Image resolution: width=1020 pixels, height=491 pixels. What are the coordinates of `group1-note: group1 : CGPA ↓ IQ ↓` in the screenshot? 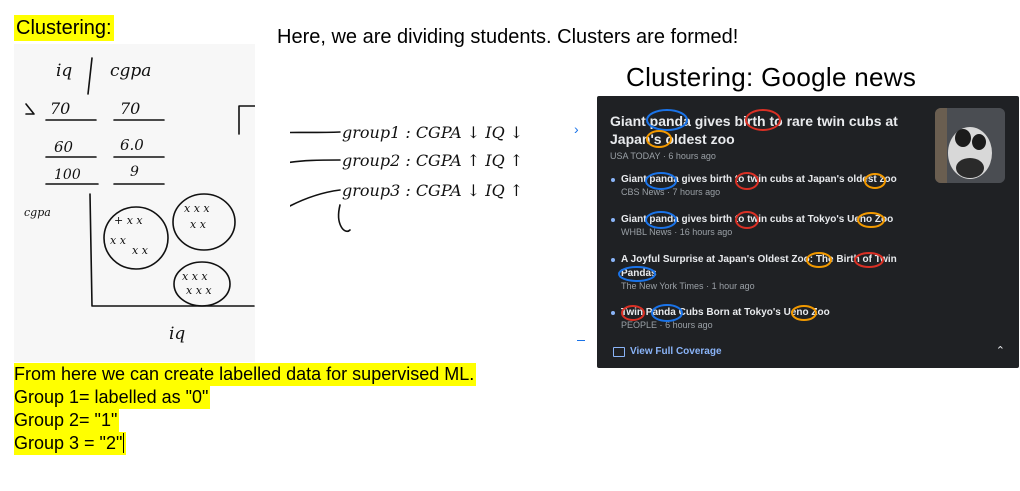 It's located at (432, 132).